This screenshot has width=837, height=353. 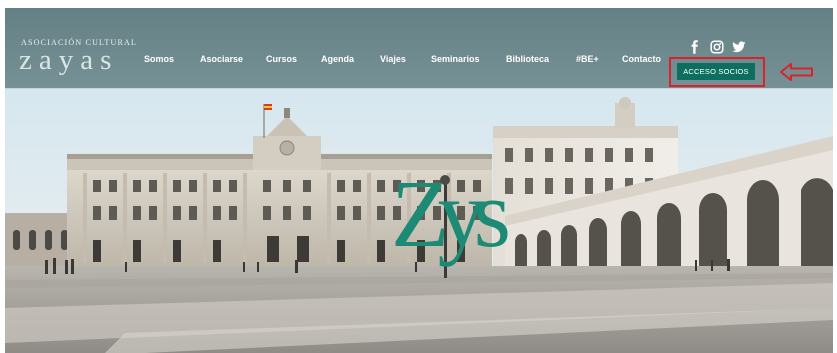 I want to click on site-logo: ASOCIACIÓN CULTURAL zayas, so click(x=77, y=58).